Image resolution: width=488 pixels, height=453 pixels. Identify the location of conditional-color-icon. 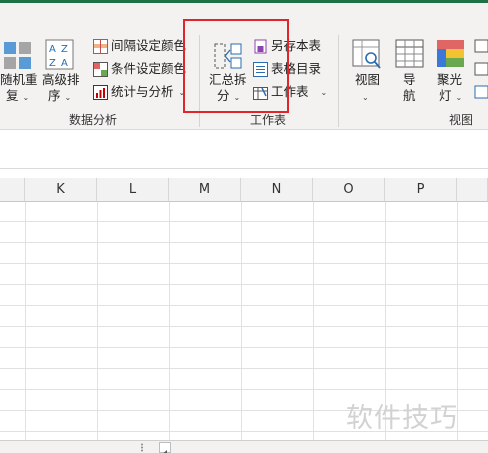
(100, 69).